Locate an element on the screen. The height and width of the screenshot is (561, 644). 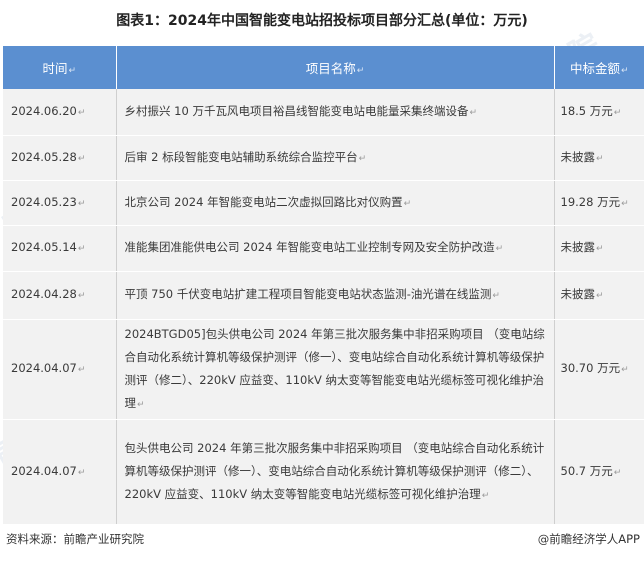
chart-title: 图表1：2024年中国智能变电站招投标项目部分汇总(单位：万元) is located at coordinates (322, 21).